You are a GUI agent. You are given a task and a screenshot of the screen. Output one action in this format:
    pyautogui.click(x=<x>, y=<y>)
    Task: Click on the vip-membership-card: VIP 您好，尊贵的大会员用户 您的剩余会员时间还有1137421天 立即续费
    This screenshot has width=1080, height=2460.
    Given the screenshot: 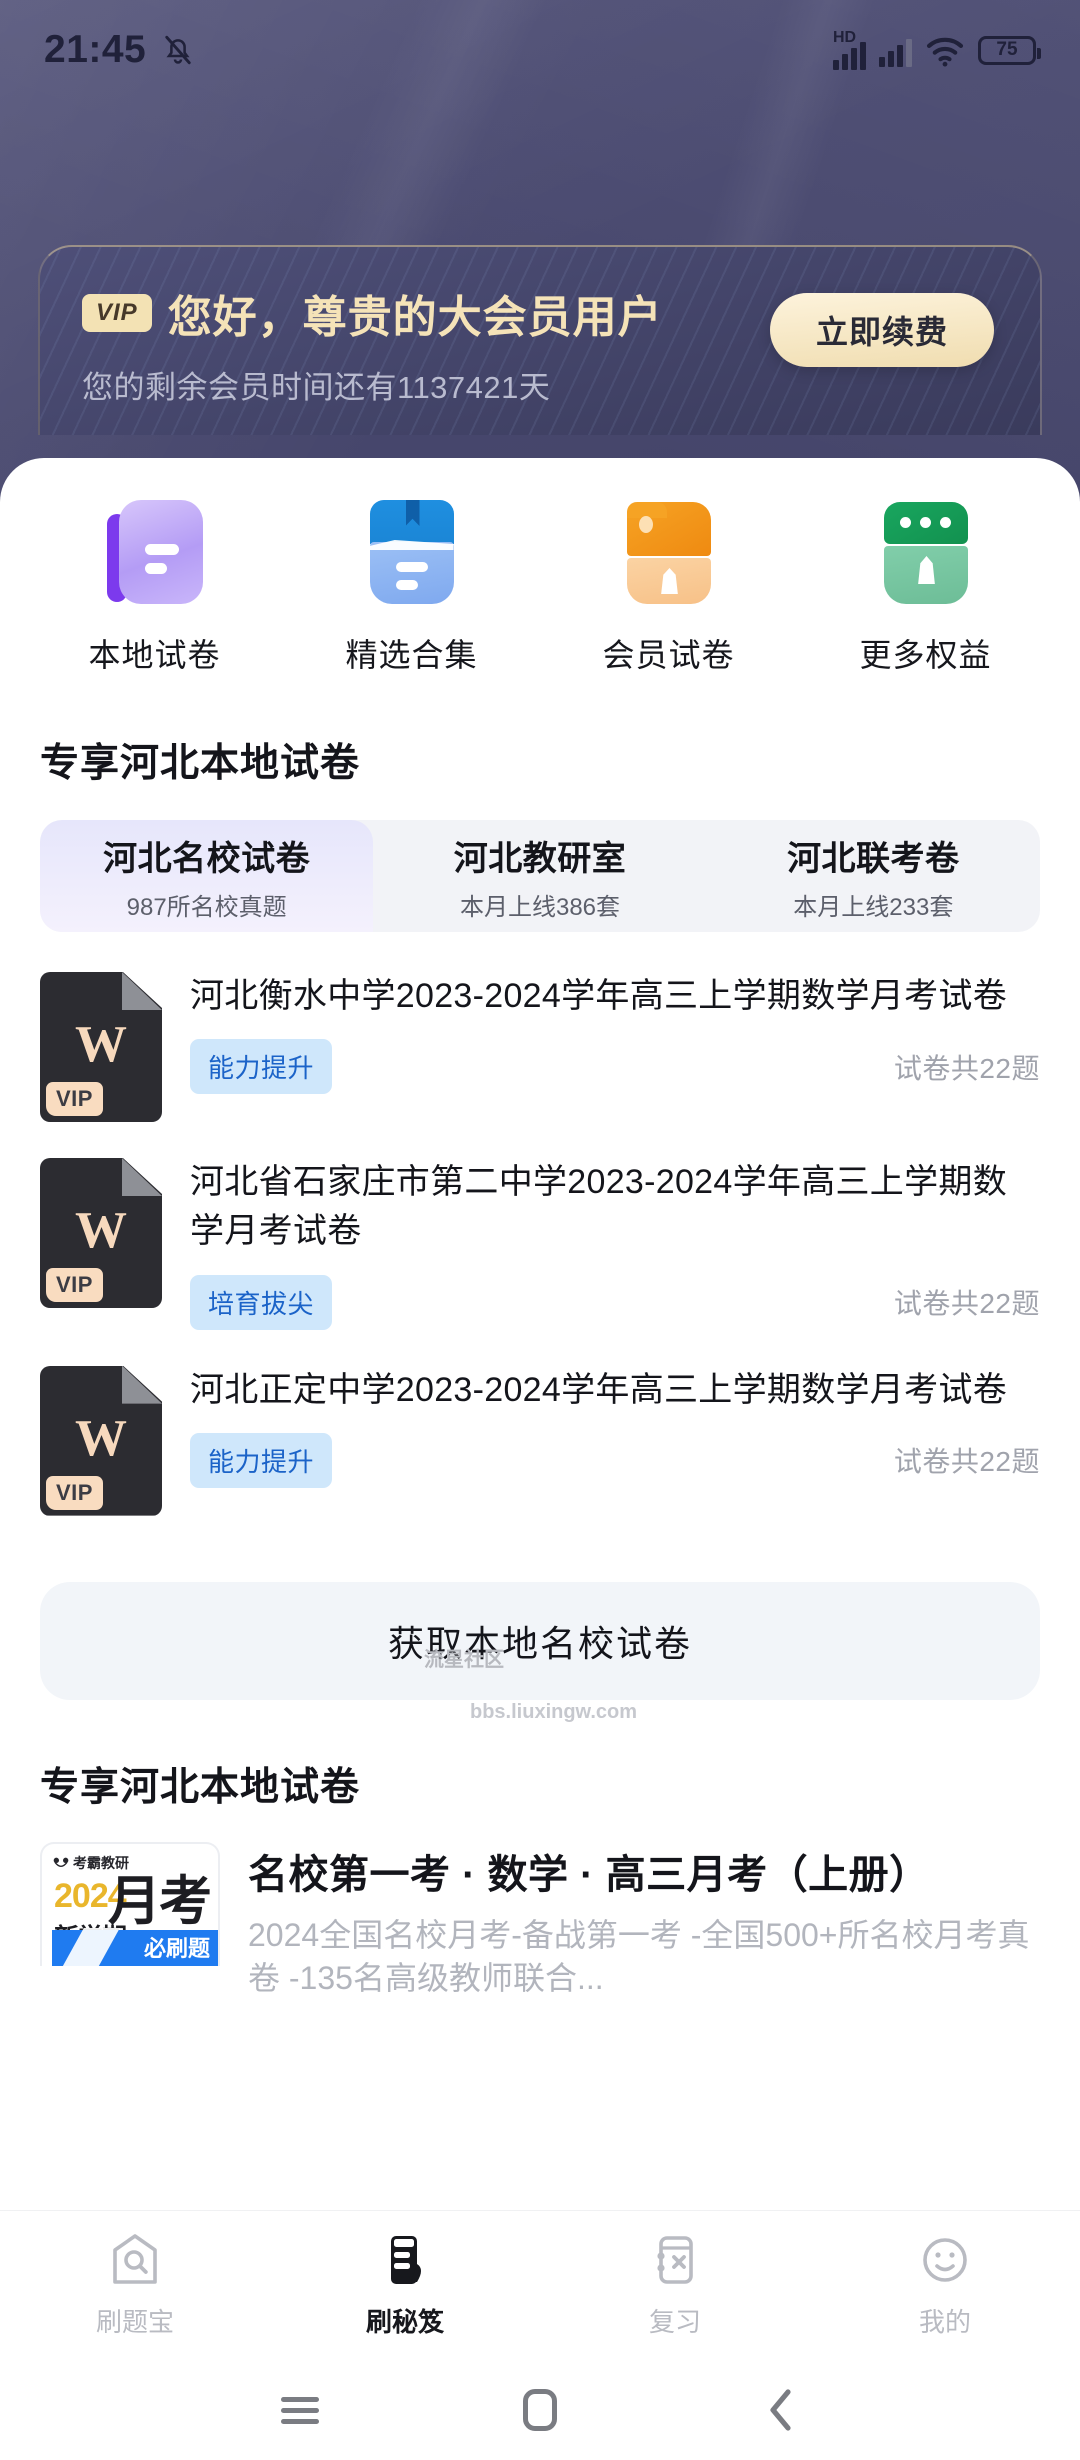 What is the action you would take?
    pyautogui.click(x=540, y=340)
    